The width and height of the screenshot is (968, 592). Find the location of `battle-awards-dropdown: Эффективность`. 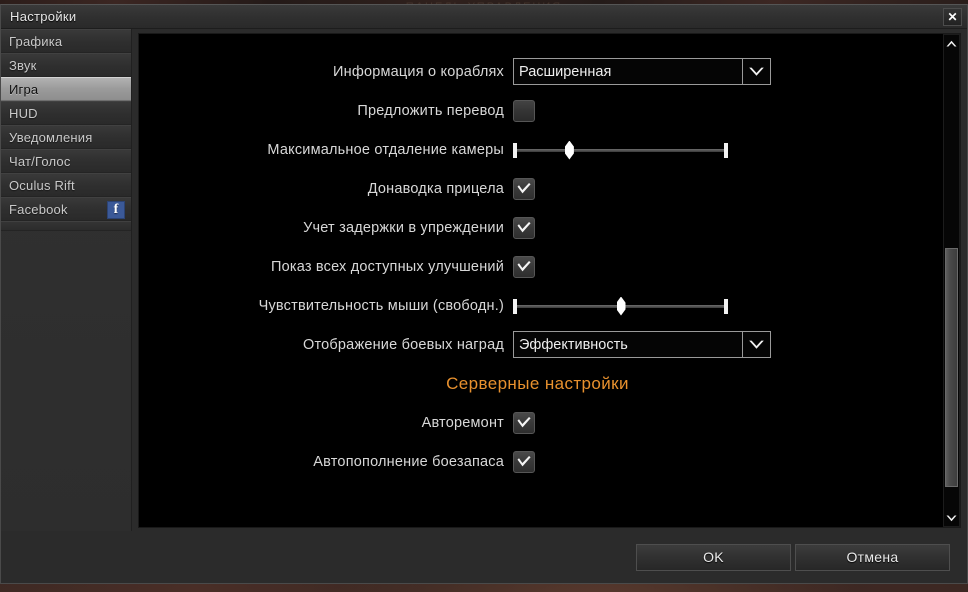

battle-awards-dropdown: Эффективность is located at coordinates (642, 344).